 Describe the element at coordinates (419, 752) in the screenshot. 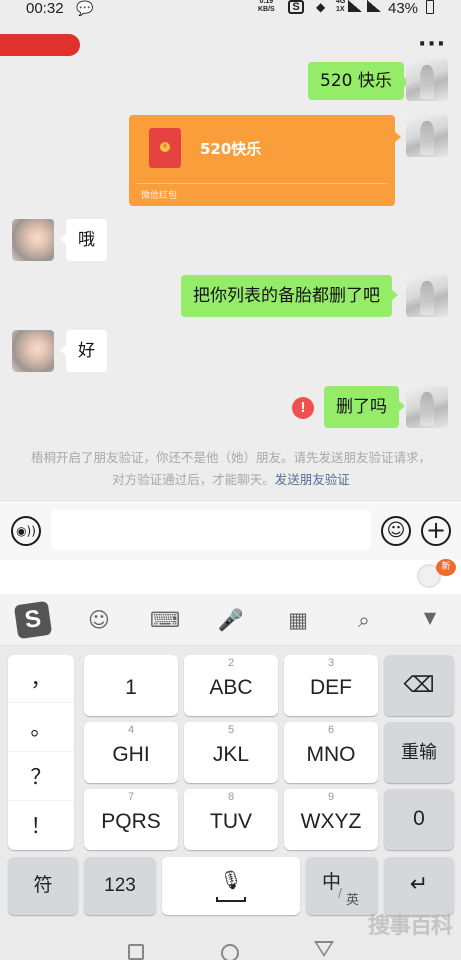

I see `reinput-key: 重输` at that location.